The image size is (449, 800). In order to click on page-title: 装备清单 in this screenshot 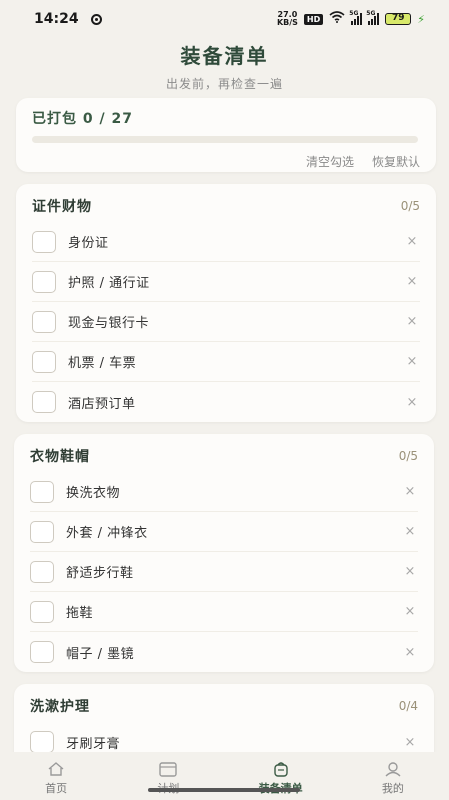, I will do `click(224, 56)`.